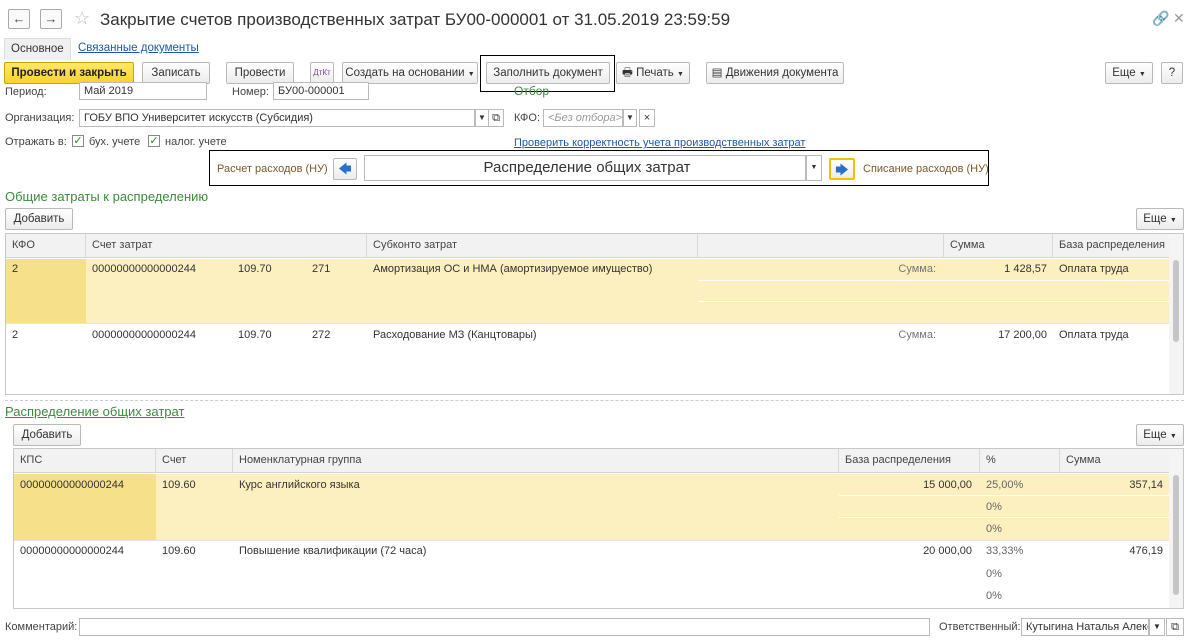  Describe the element at coordinates (410, 73) in the screenshot. I see `create-based-on-button: Создать на основании ▼` at that location.